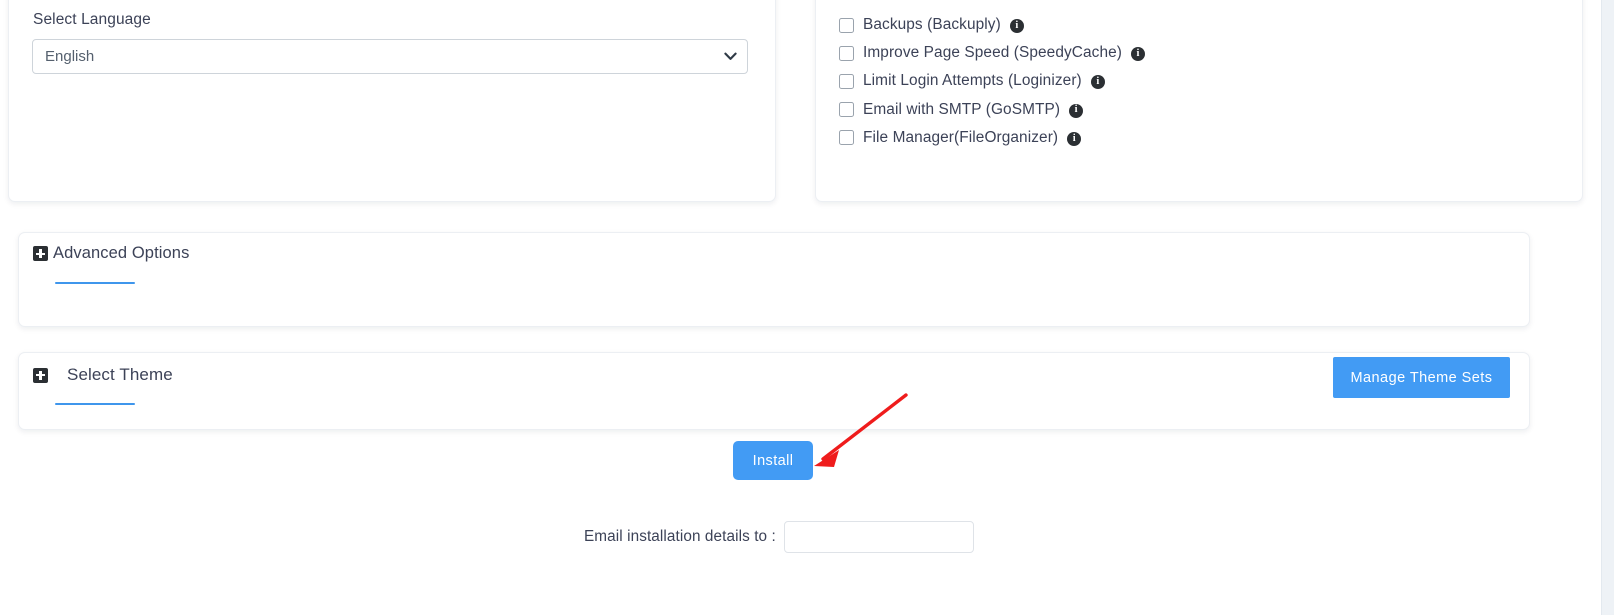  I want to click on list-item: Email with SMTP (GoSMTP) i, so click(1199, 110).